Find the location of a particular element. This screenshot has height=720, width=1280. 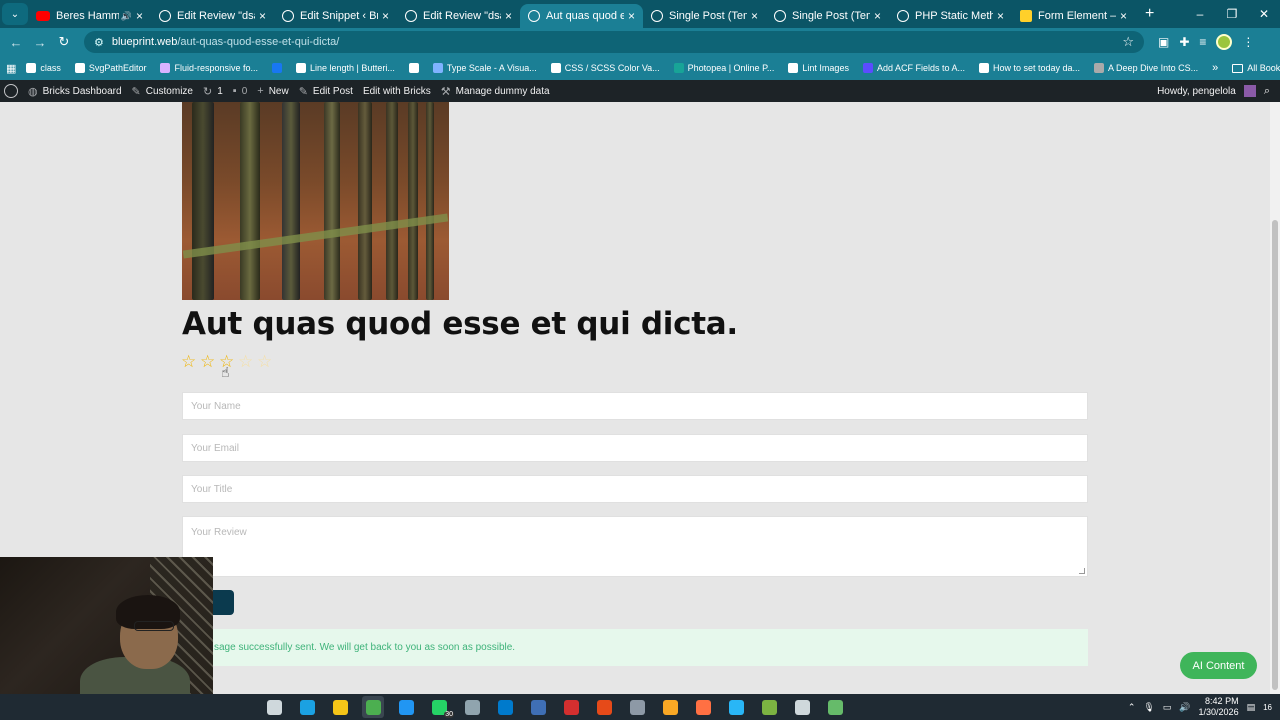

edit-post-link: ✎ Edit Post is located at coordinates (326, 91).